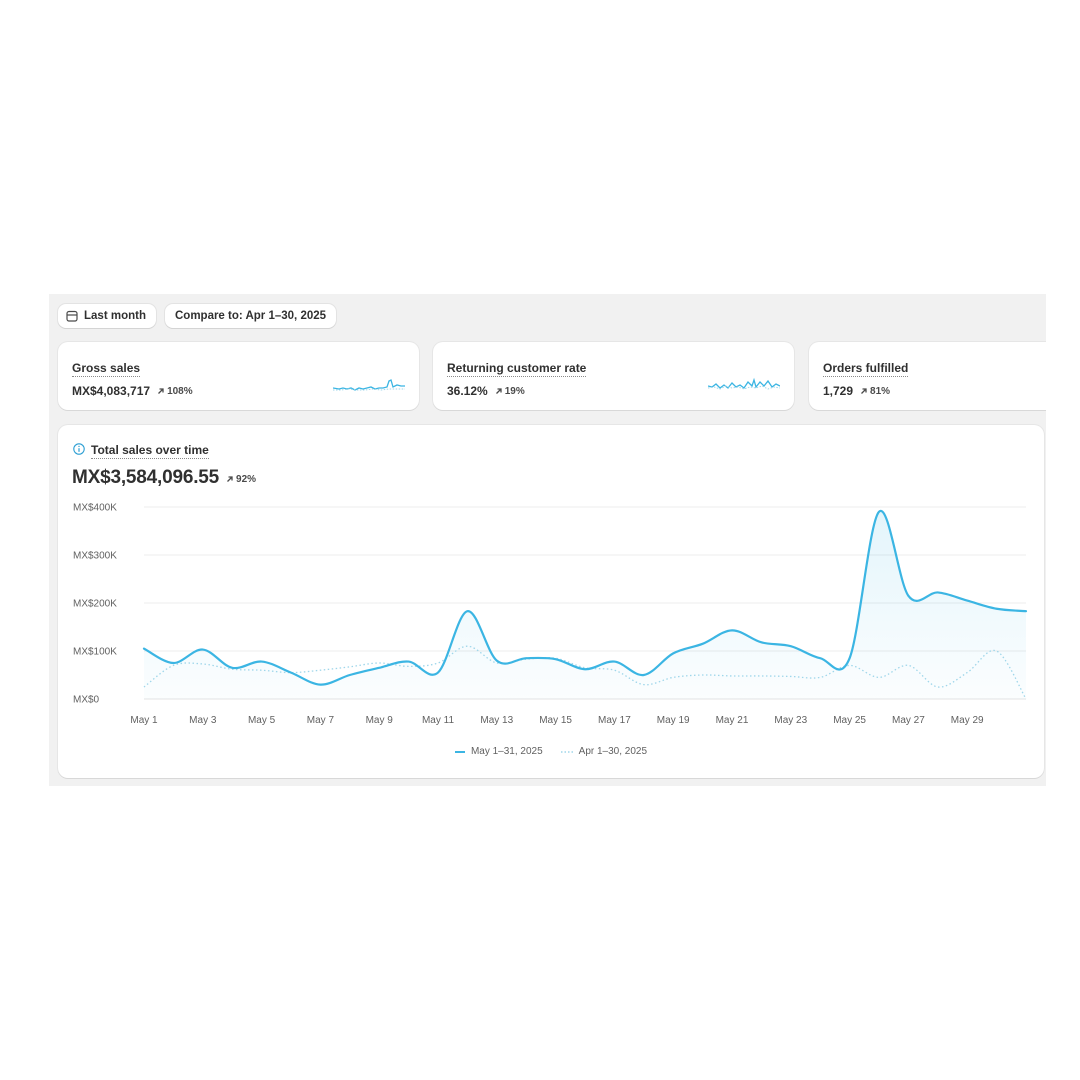  Describe the element at coordinates (927, 376) in the screenshot. I see `metric-card-orders-fulfilled: Orders fulfilled 1,729 81%` at that location.